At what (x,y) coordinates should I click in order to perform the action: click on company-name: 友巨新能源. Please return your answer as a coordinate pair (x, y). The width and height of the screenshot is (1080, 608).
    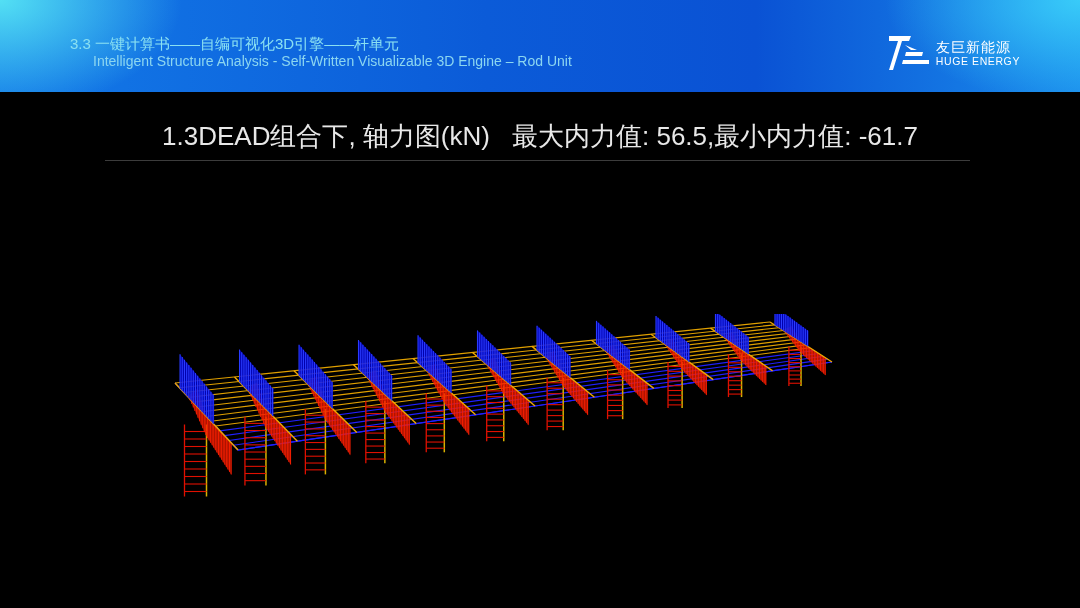
    Looking at the image, I should click on (973, 46).